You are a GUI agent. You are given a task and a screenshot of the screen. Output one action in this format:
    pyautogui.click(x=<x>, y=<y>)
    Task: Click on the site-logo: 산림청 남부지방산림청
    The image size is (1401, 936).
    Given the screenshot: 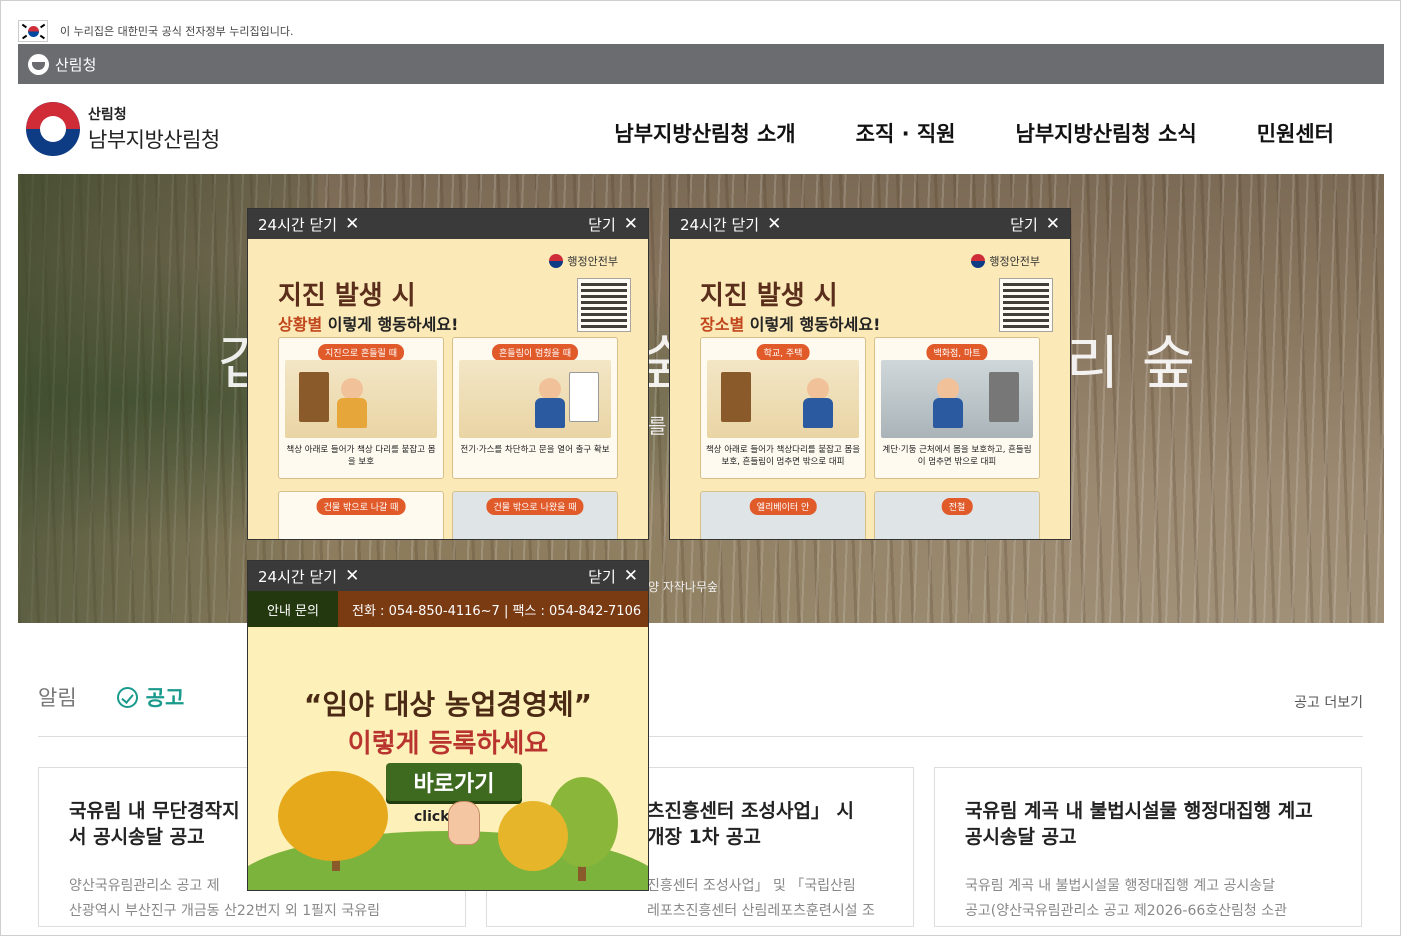 What is the action you would take?
    pyautogui.click(x=123, y=129)
    